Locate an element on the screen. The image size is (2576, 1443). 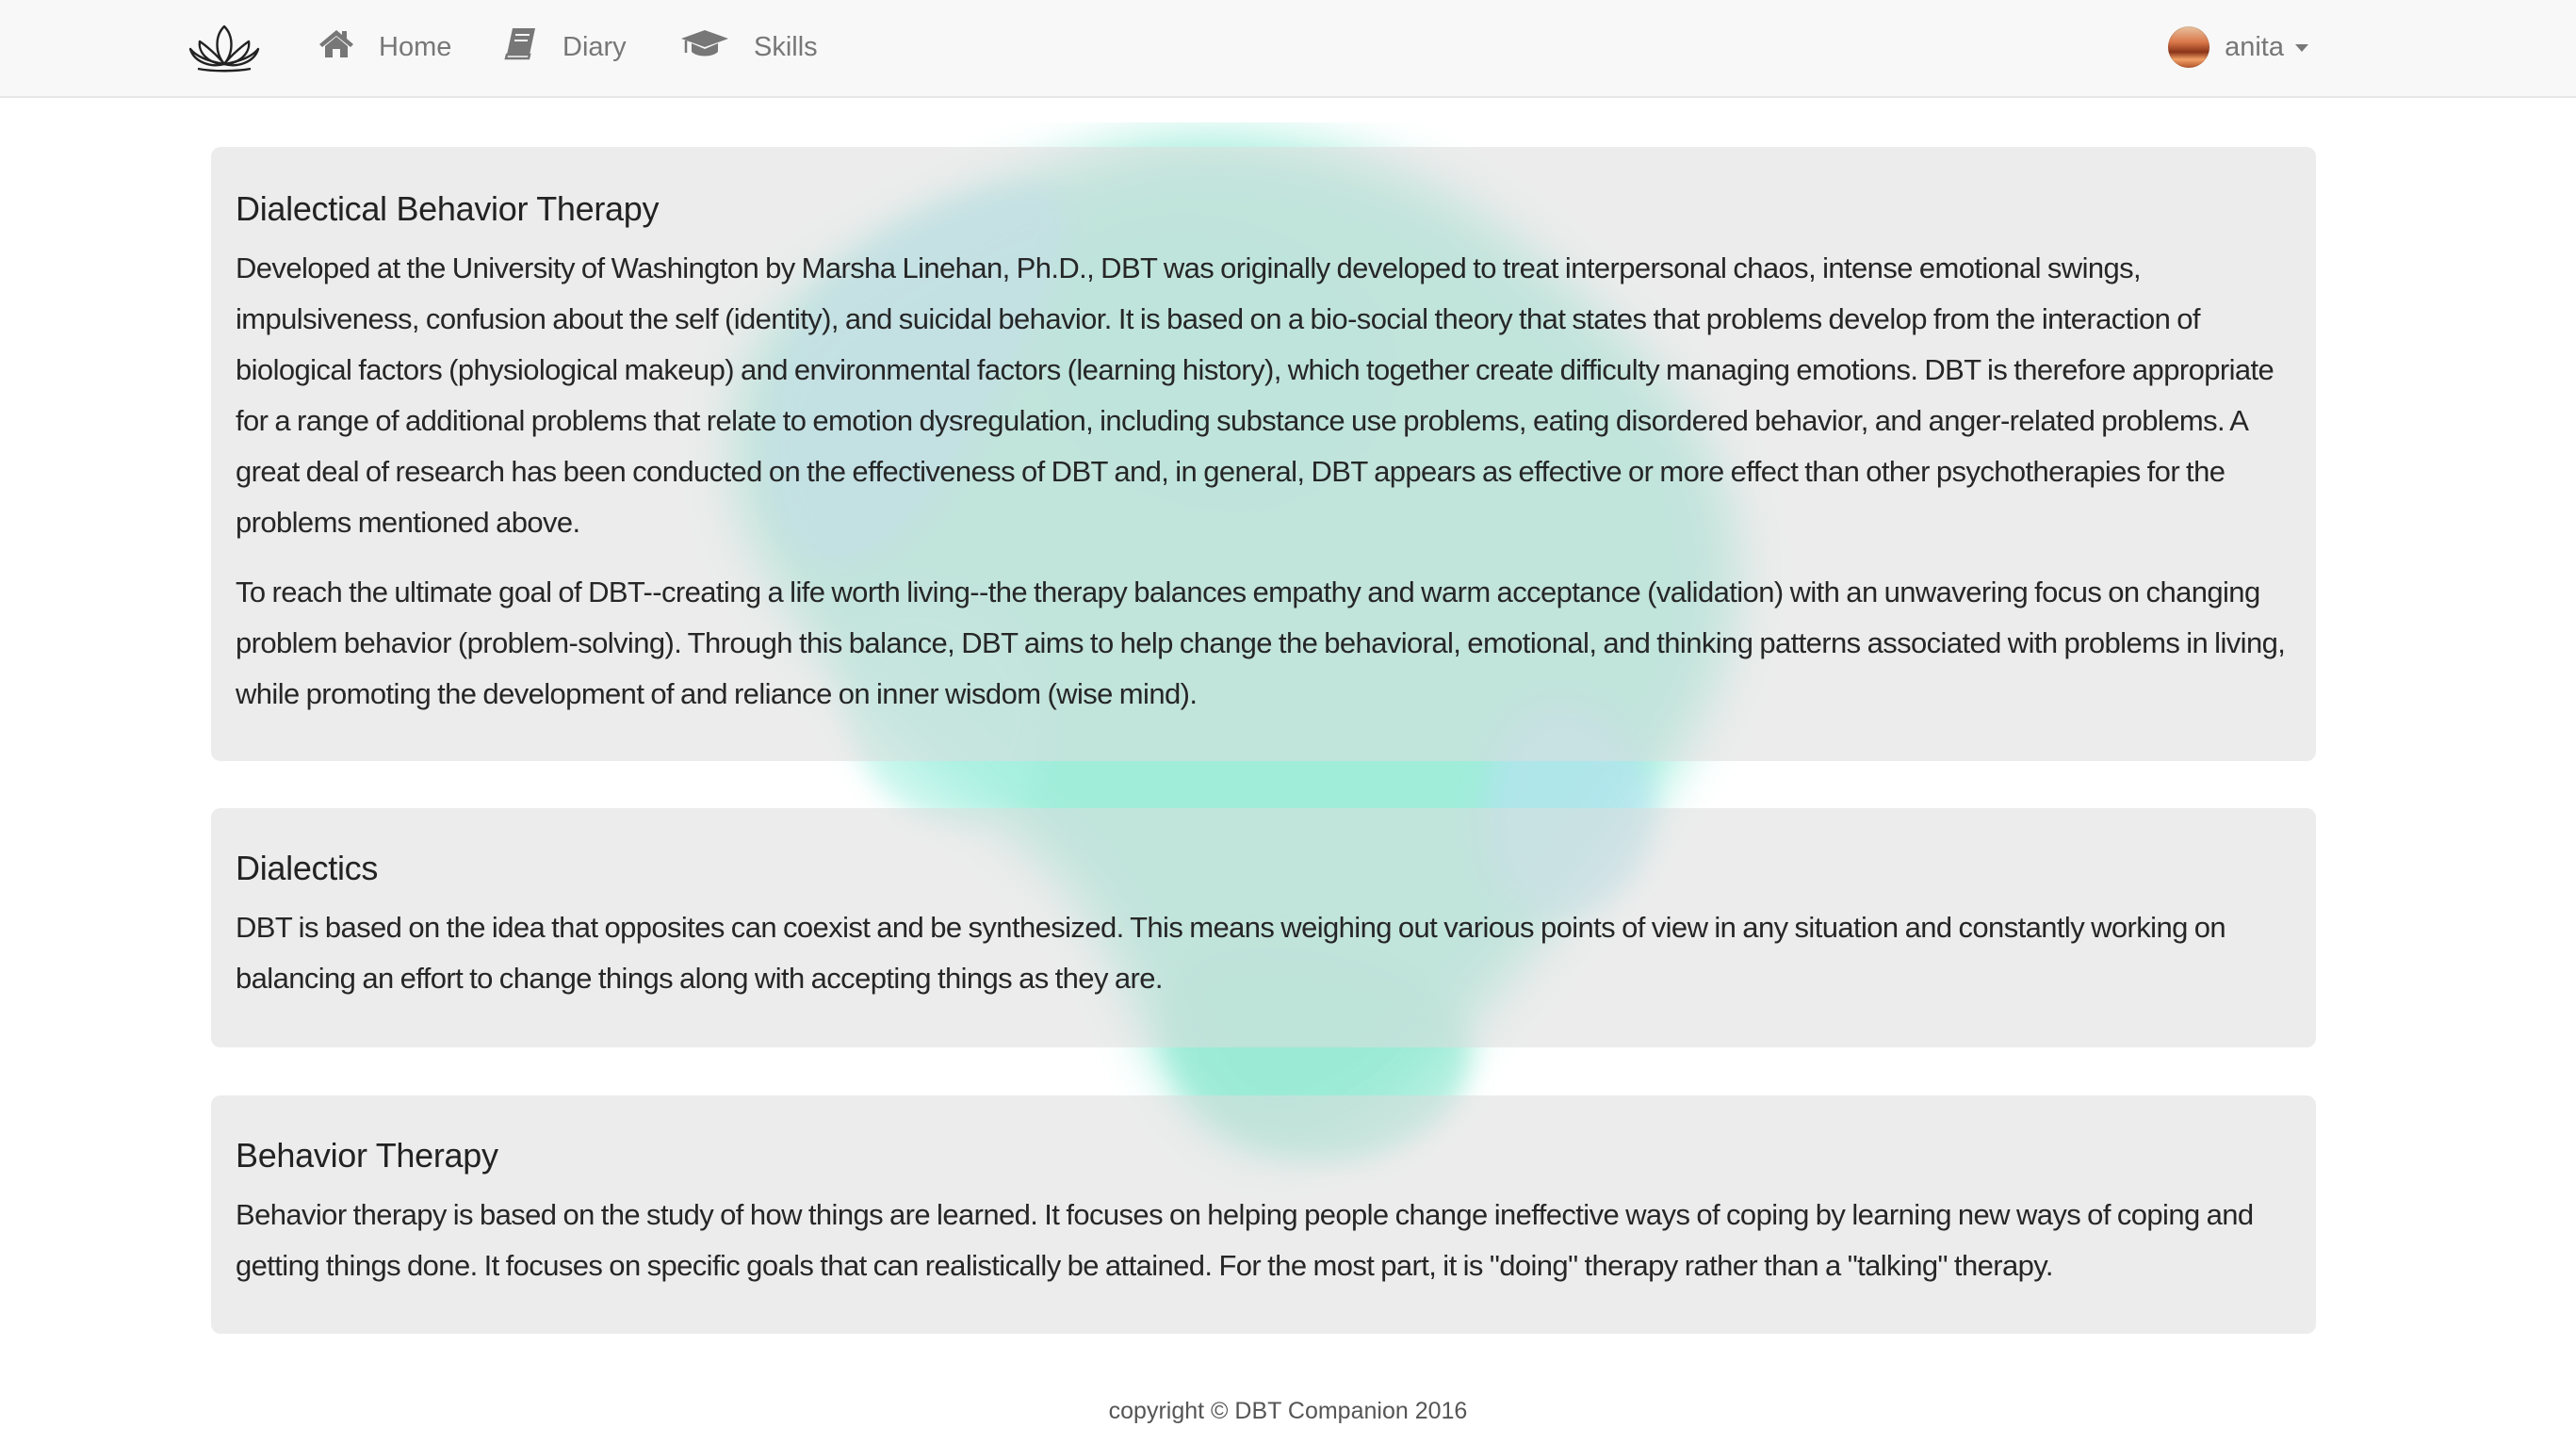
lotus-logo is located at coordinates (224, 47).